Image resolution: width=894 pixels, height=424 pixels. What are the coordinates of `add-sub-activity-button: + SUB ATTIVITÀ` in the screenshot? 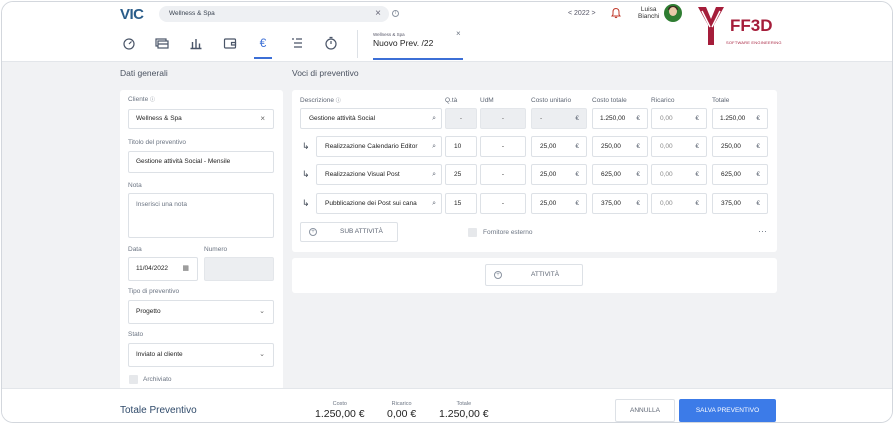 It's located at (349, 232).